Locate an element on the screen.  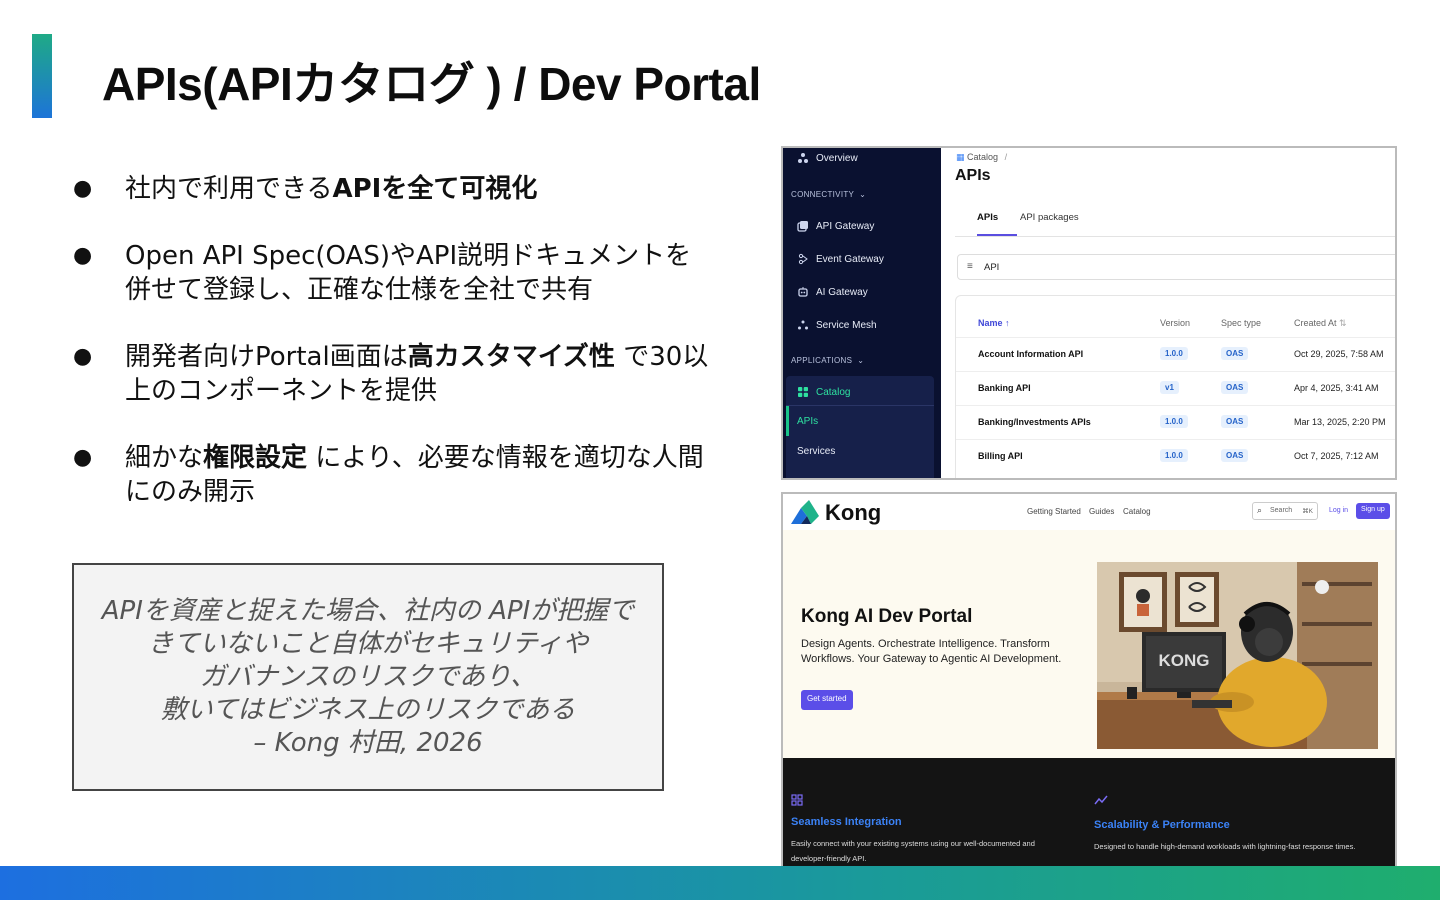
api-name: Account Information API is located at coordinates (1030, 354).